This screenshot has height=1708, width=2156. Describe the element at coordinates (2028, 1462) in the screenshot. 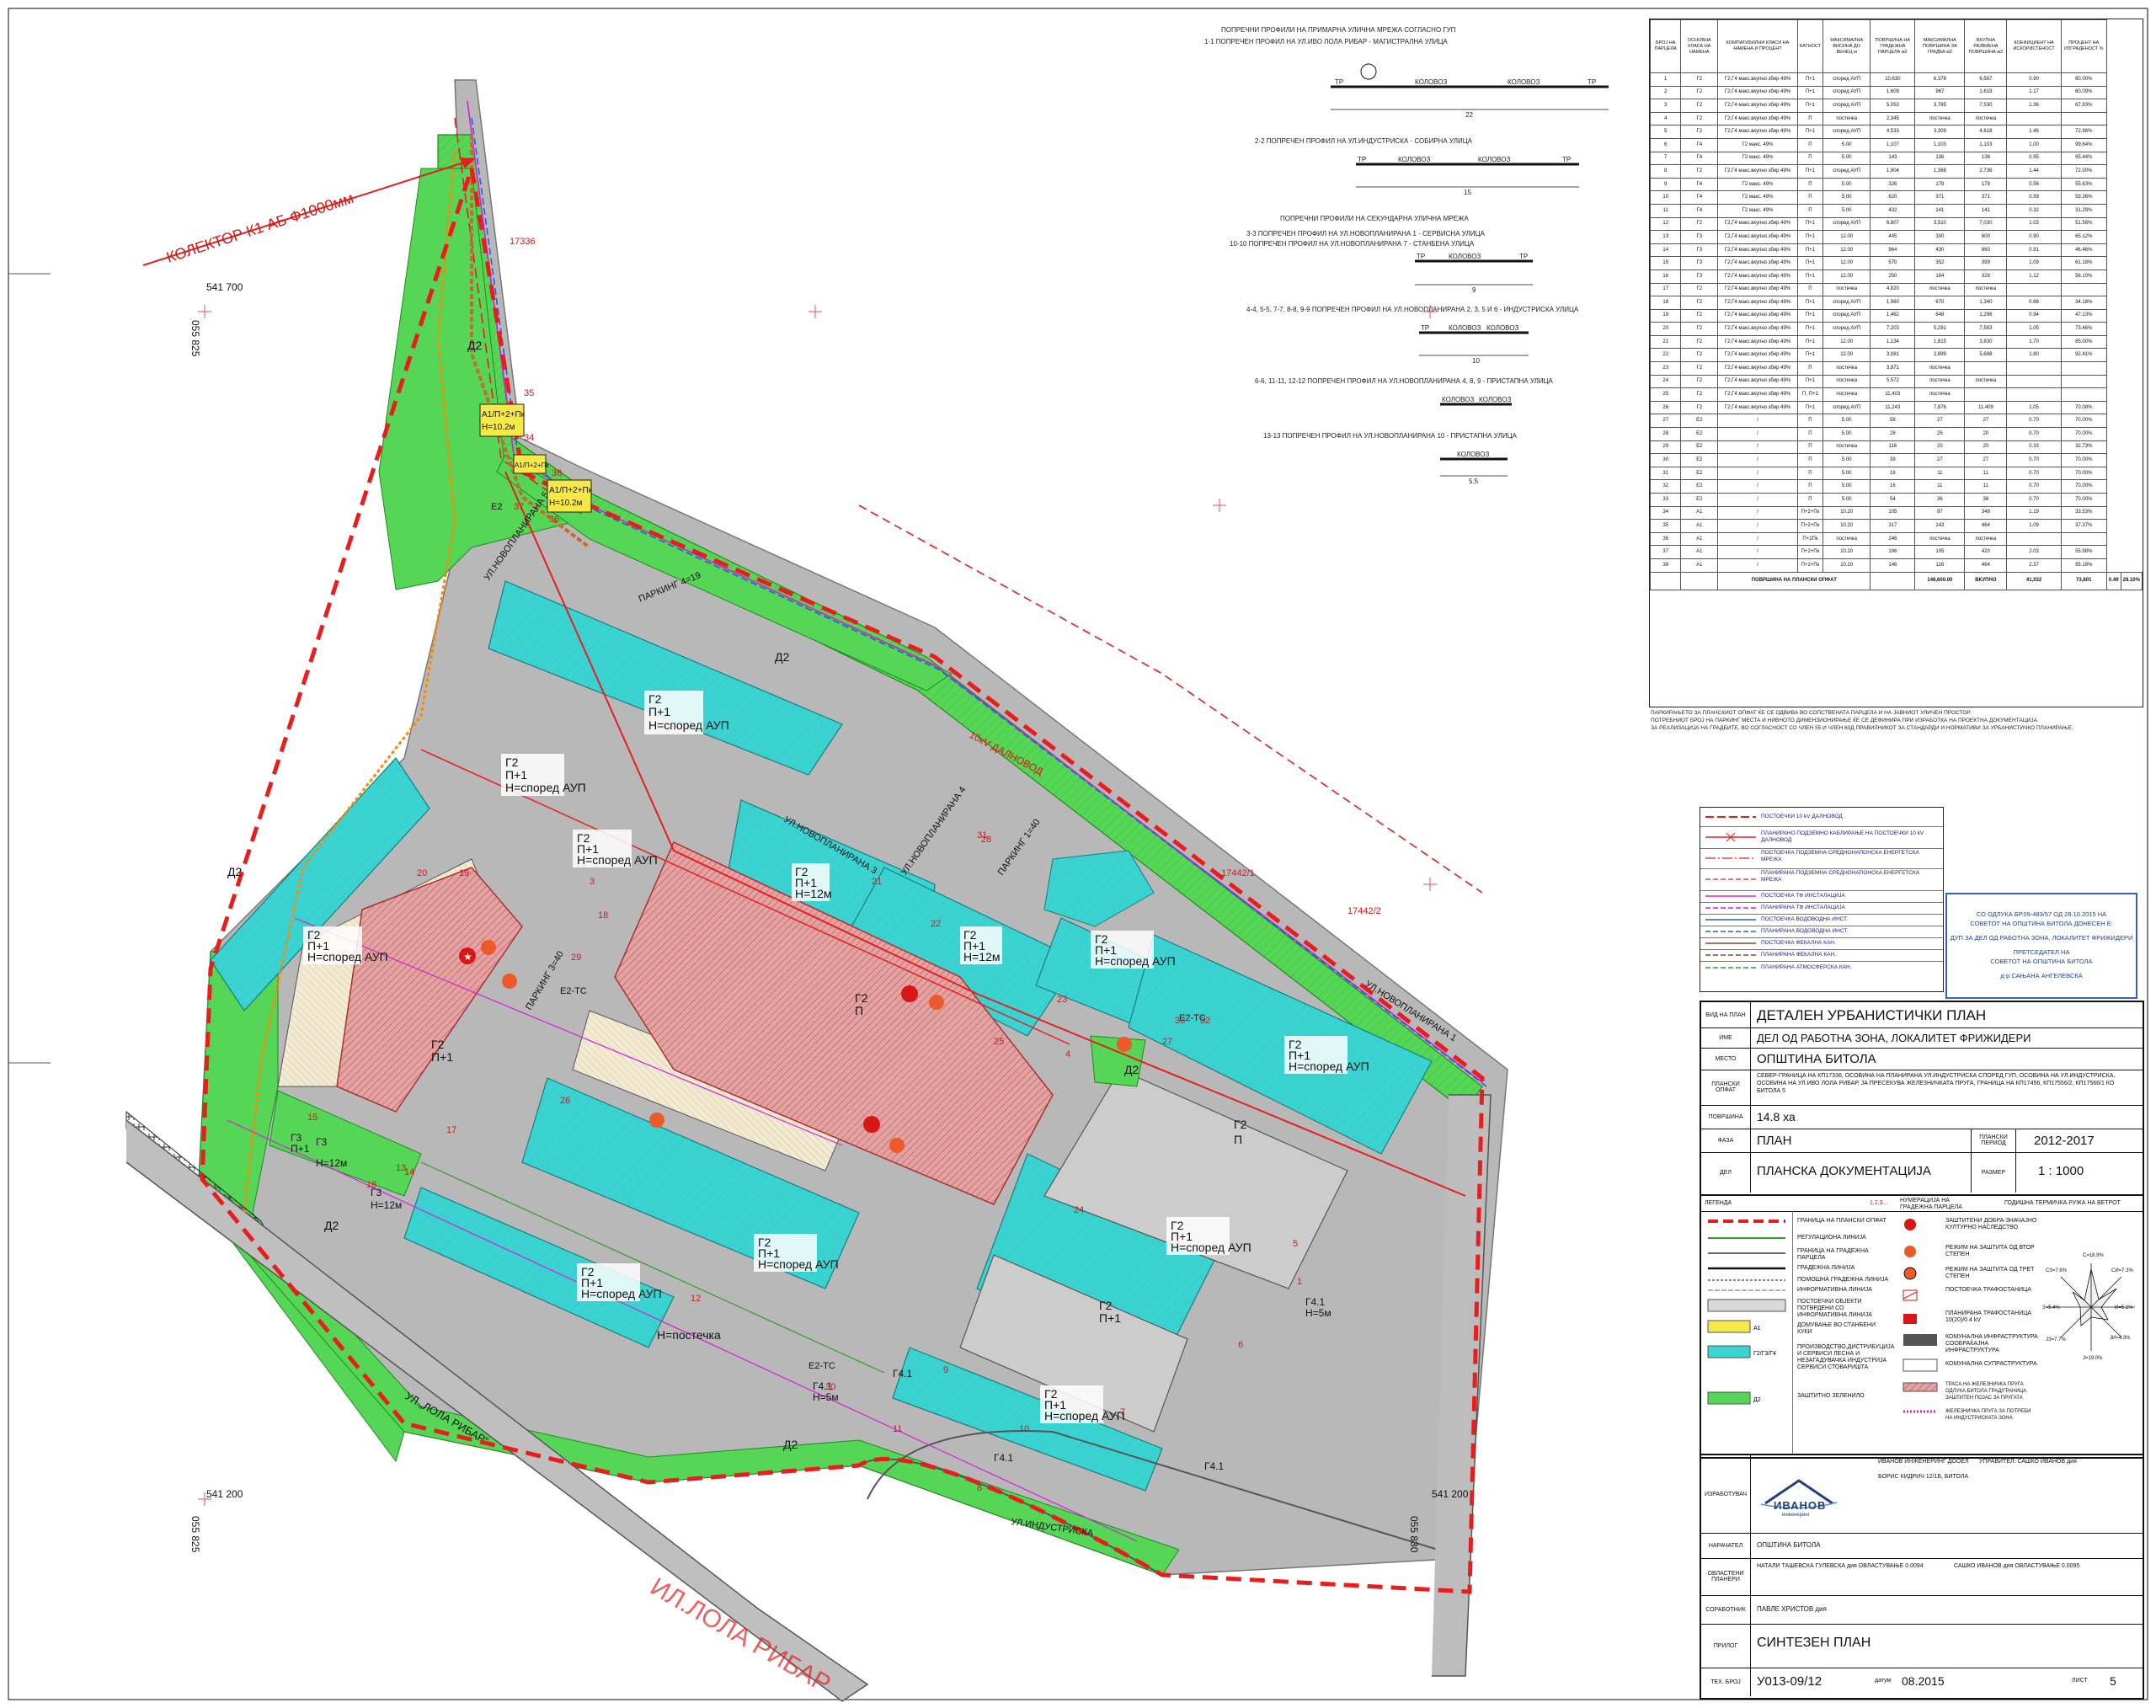

I see `company-manager: УПРАВИТЕЛ: САШКО ИВАНОВ дия` at that location.